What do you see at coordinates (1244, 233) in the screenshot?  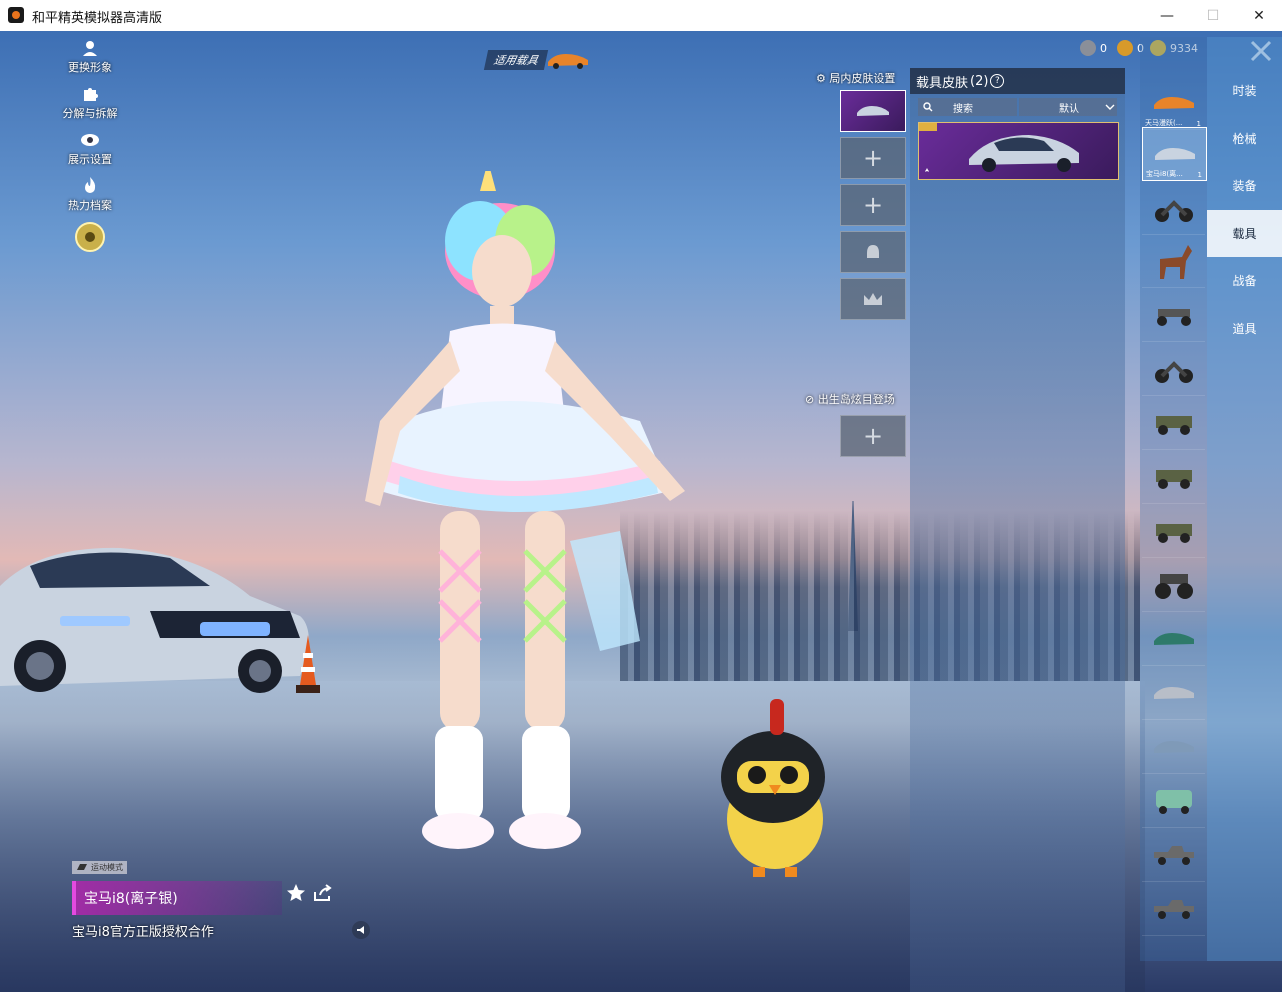 I see `tab-vehicles: 载具` at bounding box center [1244, 233].